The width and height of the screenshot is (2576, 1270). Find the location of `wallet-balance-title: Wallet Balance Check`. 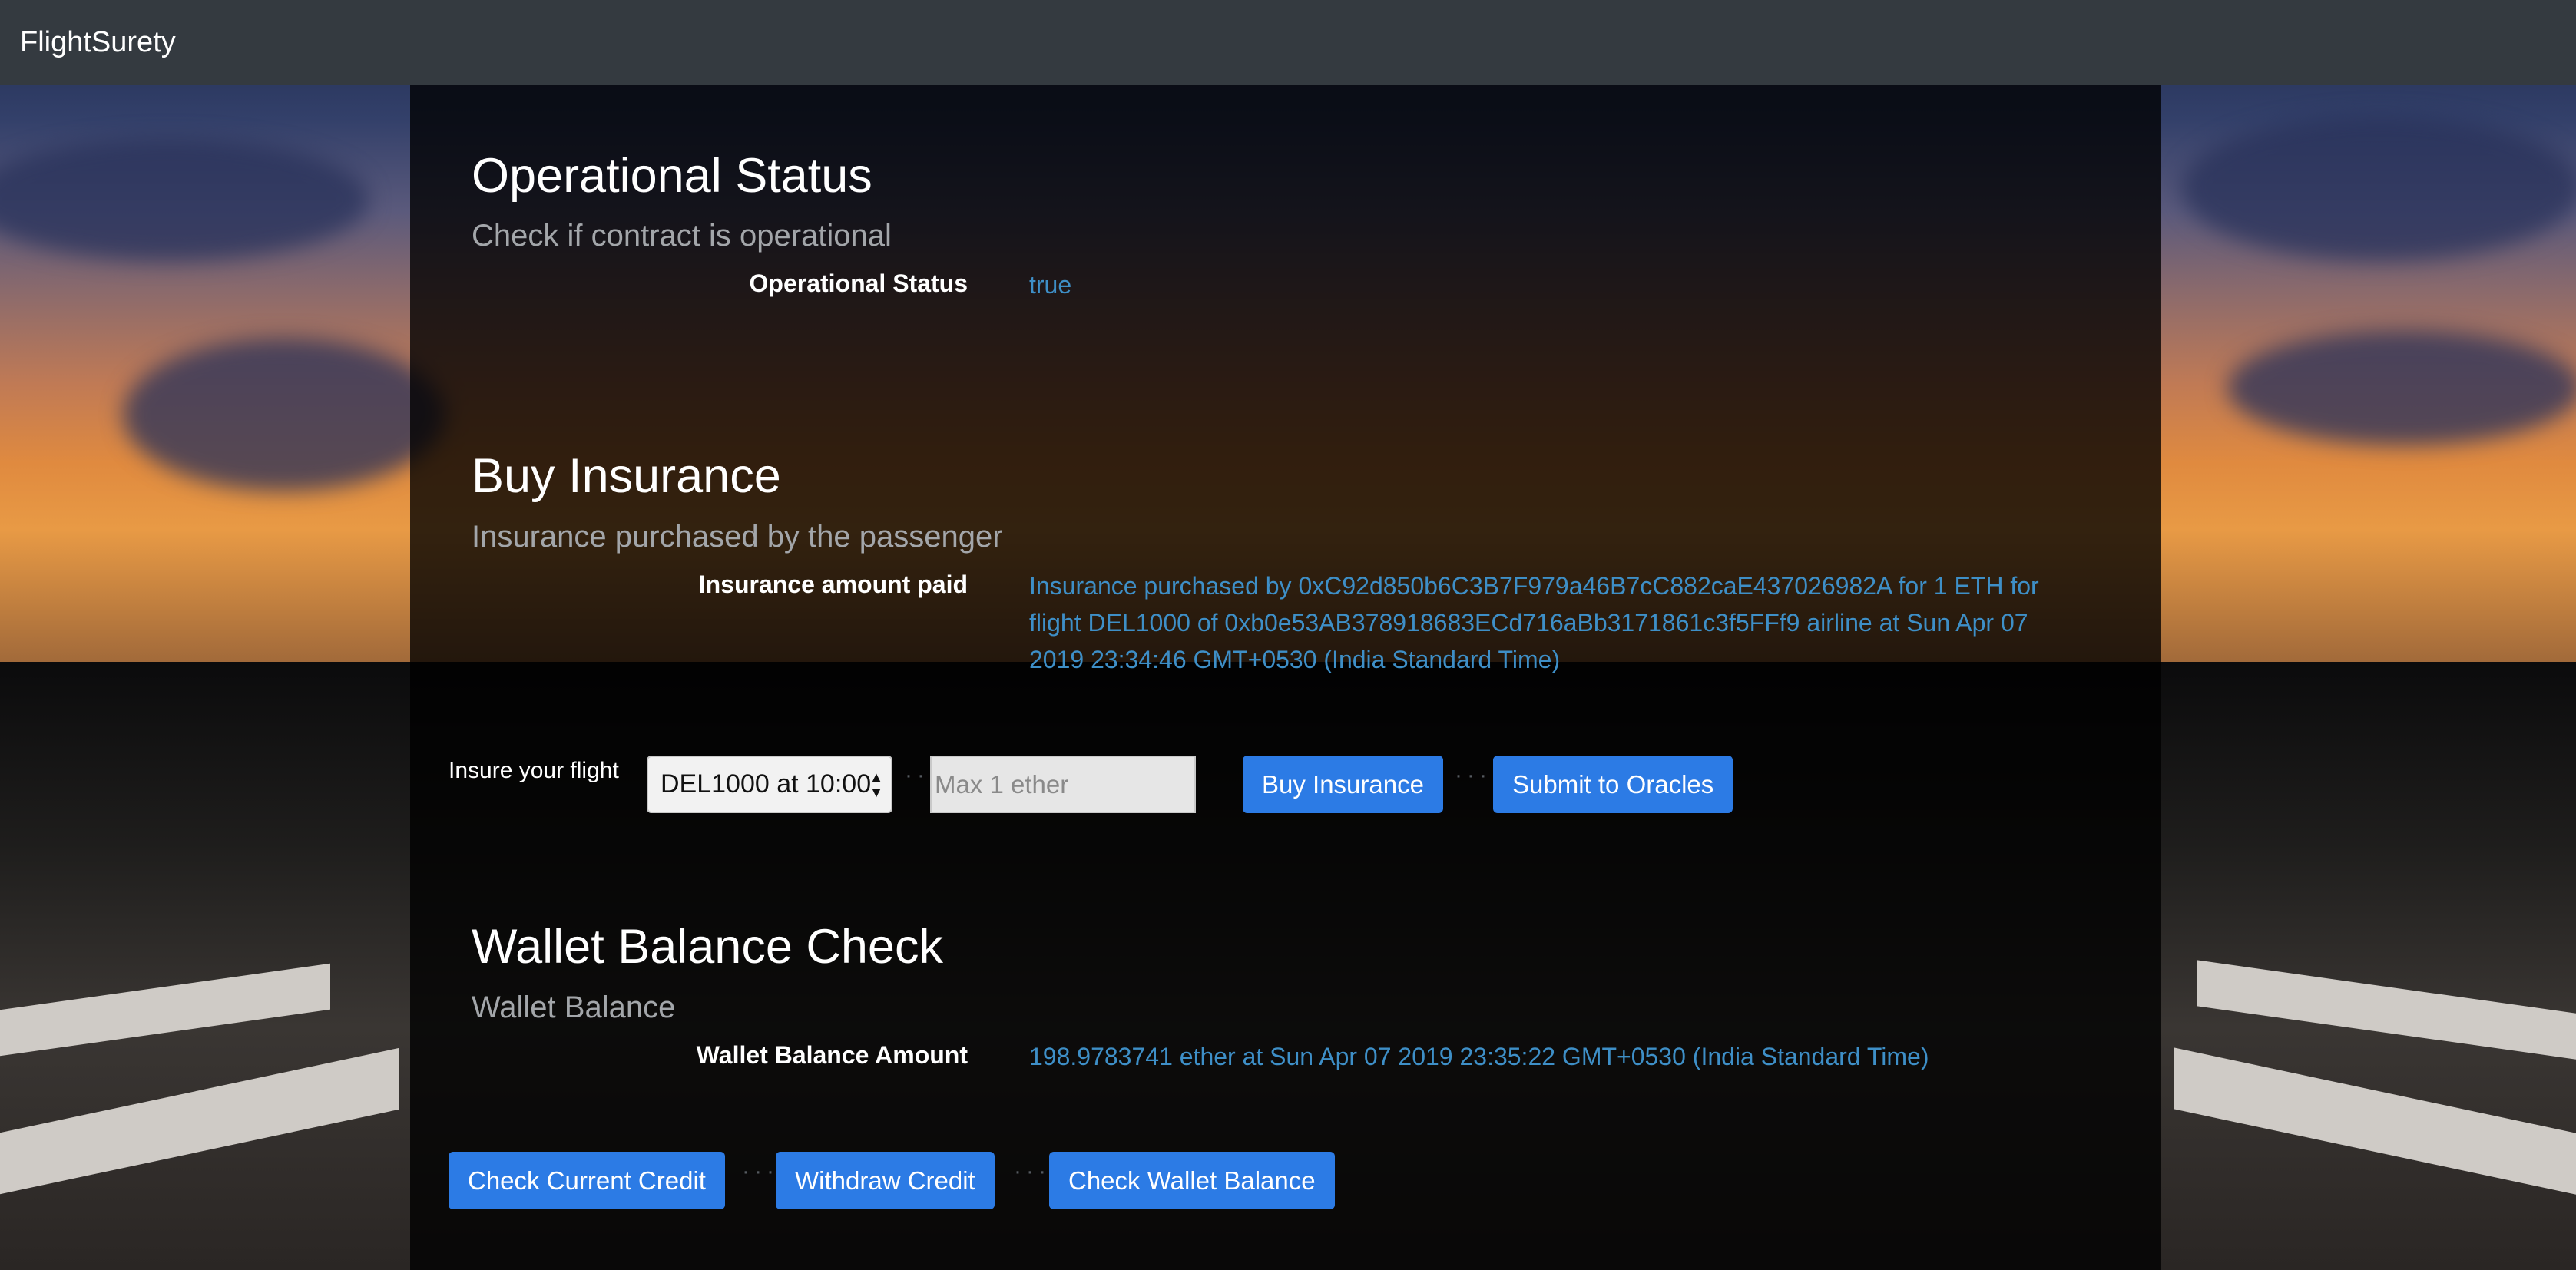

wallet-balance-title: Wallet Balance Check is located at coordinates (707, 947).